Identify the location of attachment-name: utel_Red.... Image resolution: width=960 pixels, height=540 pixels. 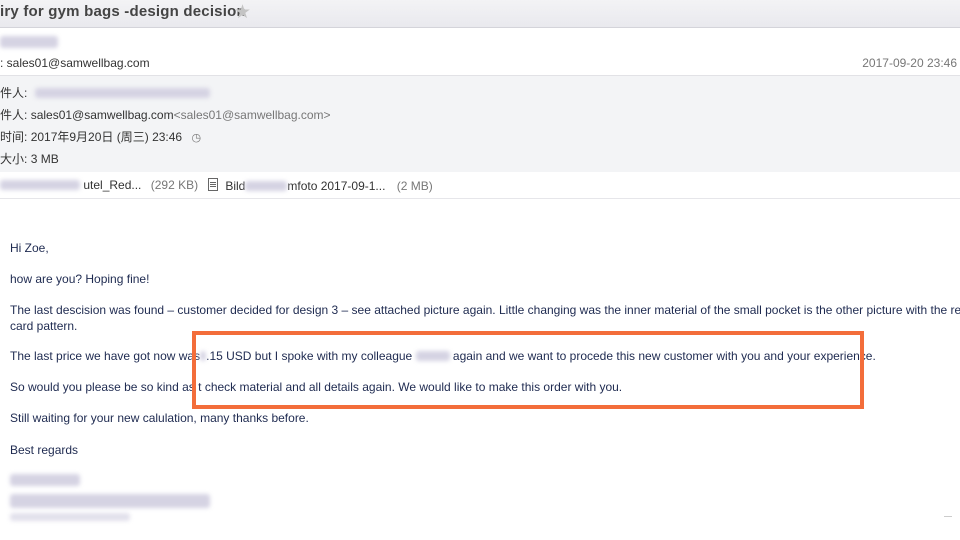
(112, 185).